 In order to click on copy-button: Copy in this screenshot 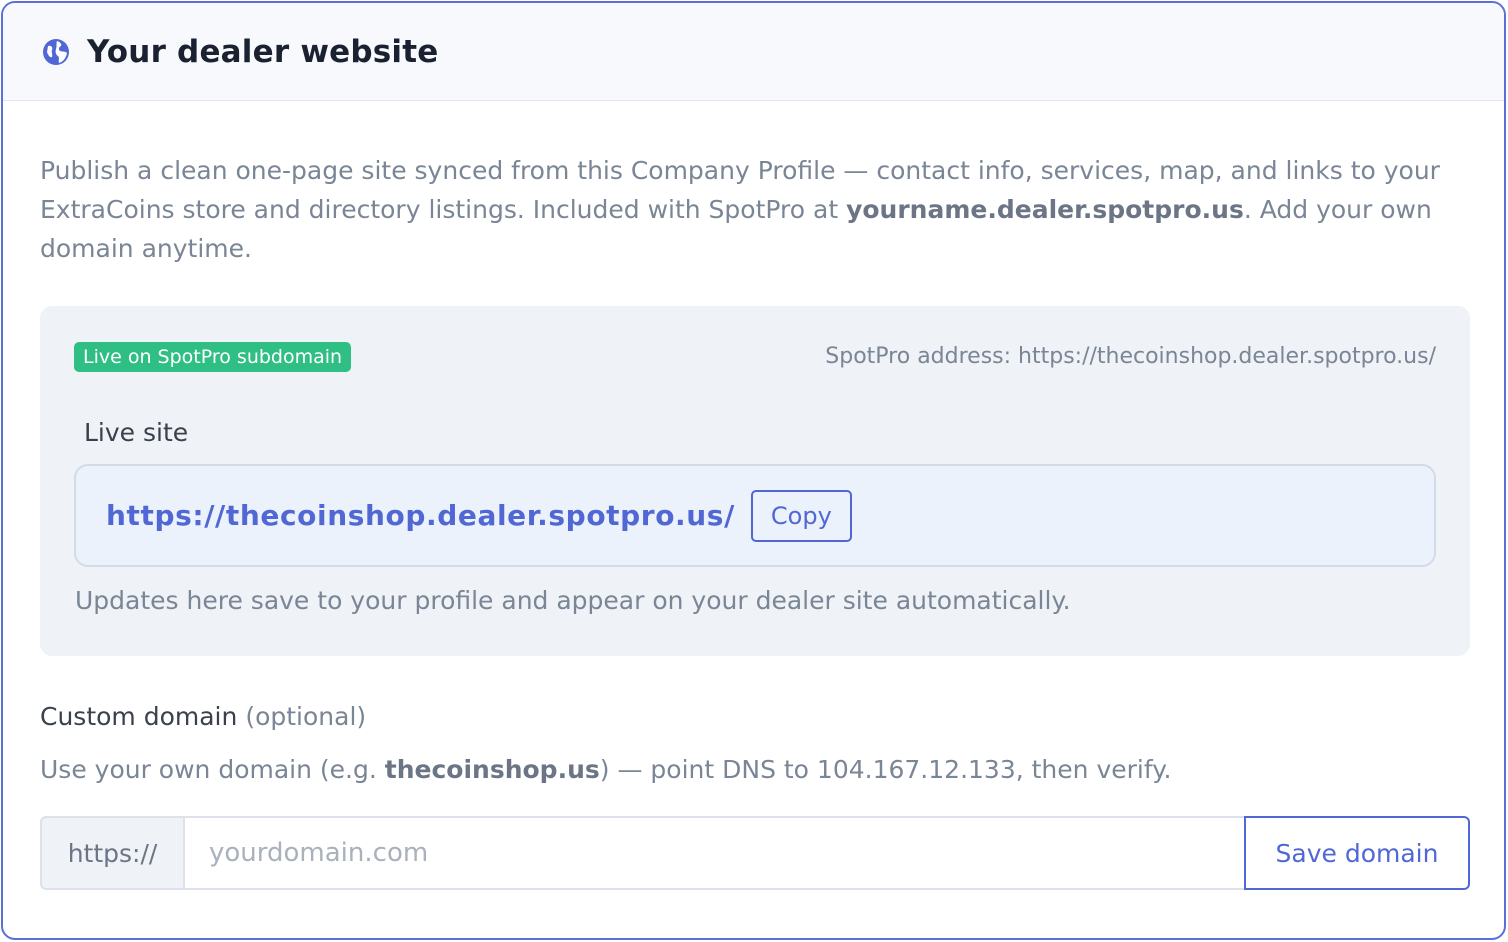, I will do `click(801, 515)`.